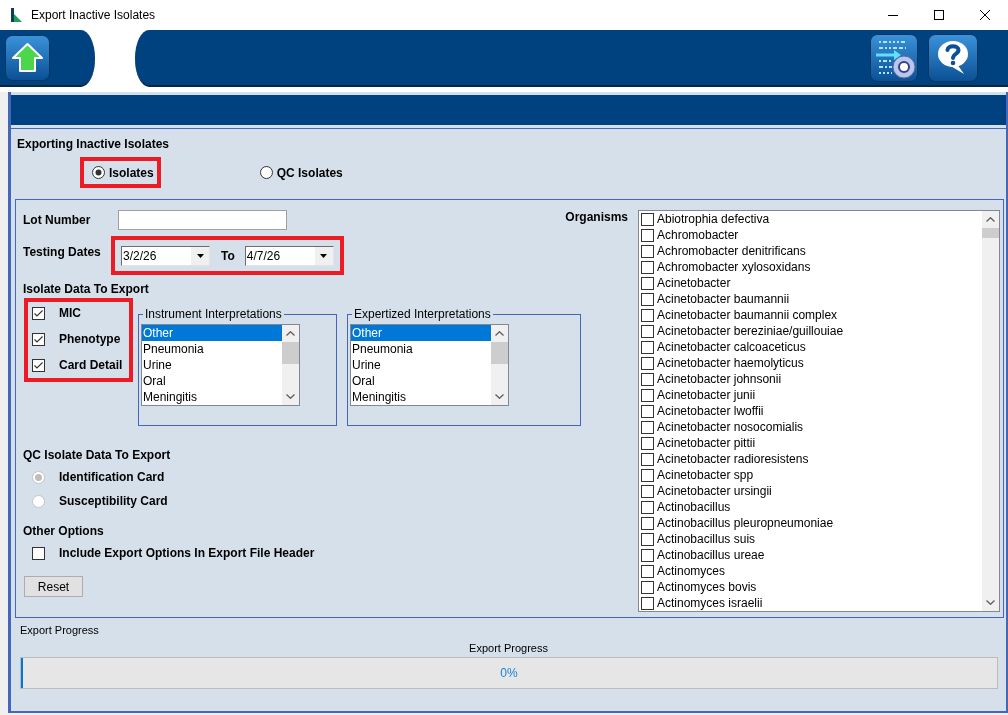 The image size is (1008, 715). What do you see at coordinates (730, 427) in the screenshot?
I see `checkbox-label: Acinetobacter nosocomialis` at bounding box center [730, 427].